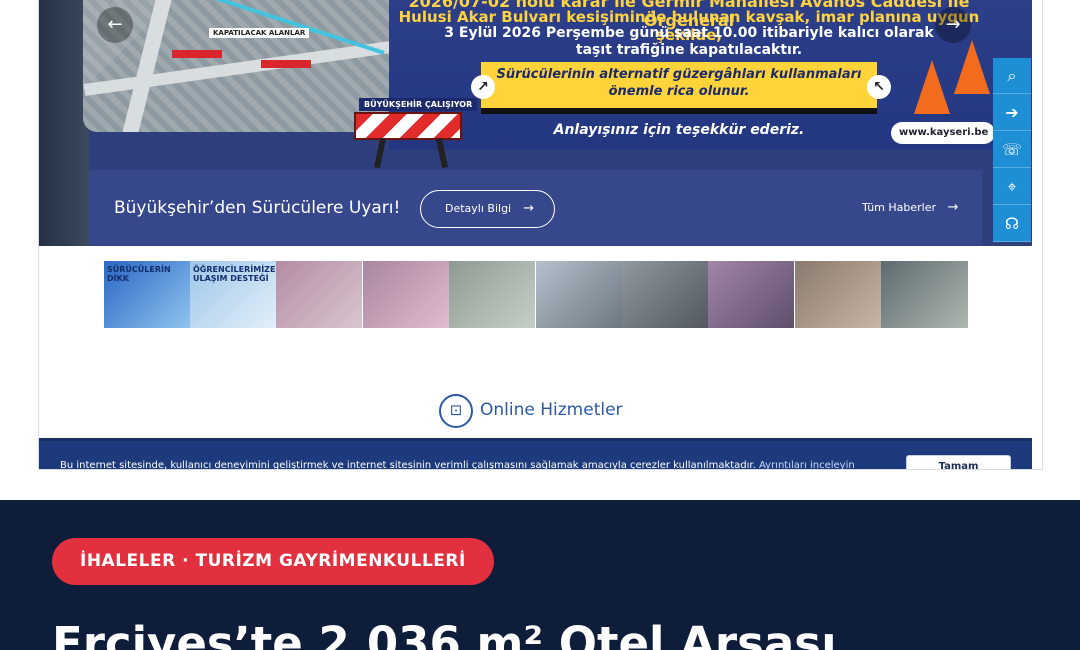 This screenshot has width=1080, height=650. What do you see at coordinates (64, 123) in the screenshot?
I see `hero-left-edge` at bounding box center [64, 123].